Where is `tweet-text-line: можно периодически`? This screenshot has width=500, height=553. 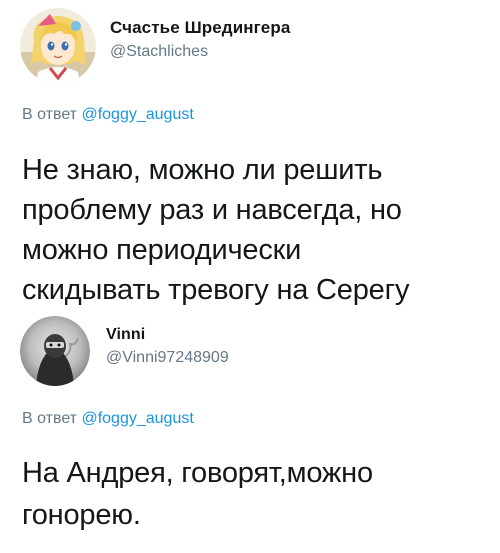
tweet-text-line: можно периодически is located at coordinates (162, 250).